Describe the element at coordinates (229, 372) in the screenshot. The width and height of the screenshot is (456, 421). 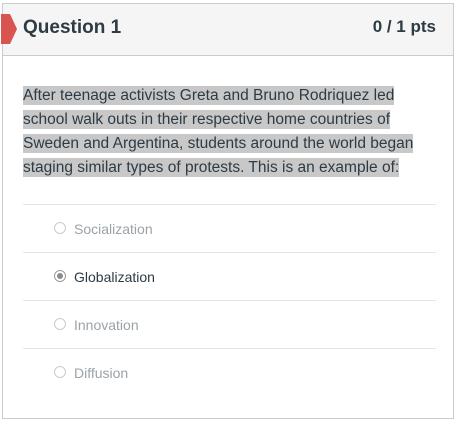
I see `answer-option-diffusion: Diffusion` at that location.